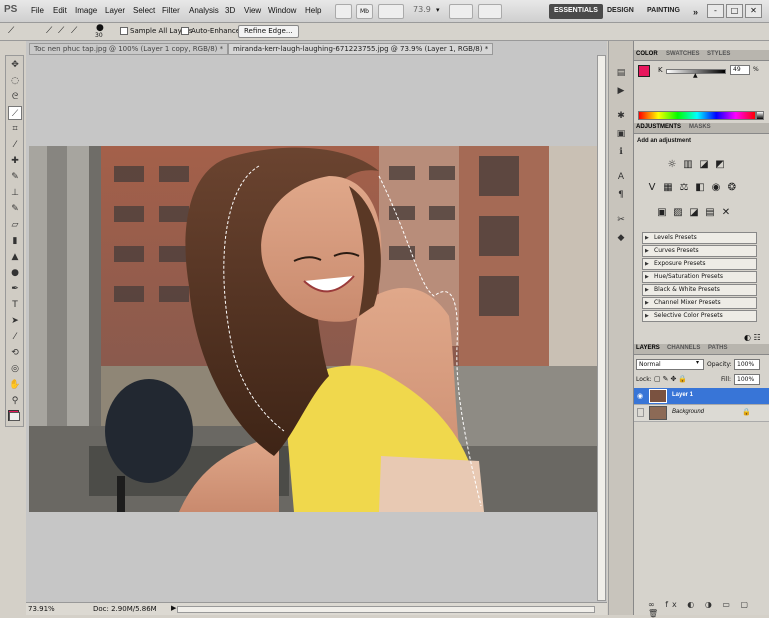 This screenshot has width=769, height=618. Describe the element at coordinates (41, 609) in the screenshot. I see `status-zoom: 73.91%` at that location.